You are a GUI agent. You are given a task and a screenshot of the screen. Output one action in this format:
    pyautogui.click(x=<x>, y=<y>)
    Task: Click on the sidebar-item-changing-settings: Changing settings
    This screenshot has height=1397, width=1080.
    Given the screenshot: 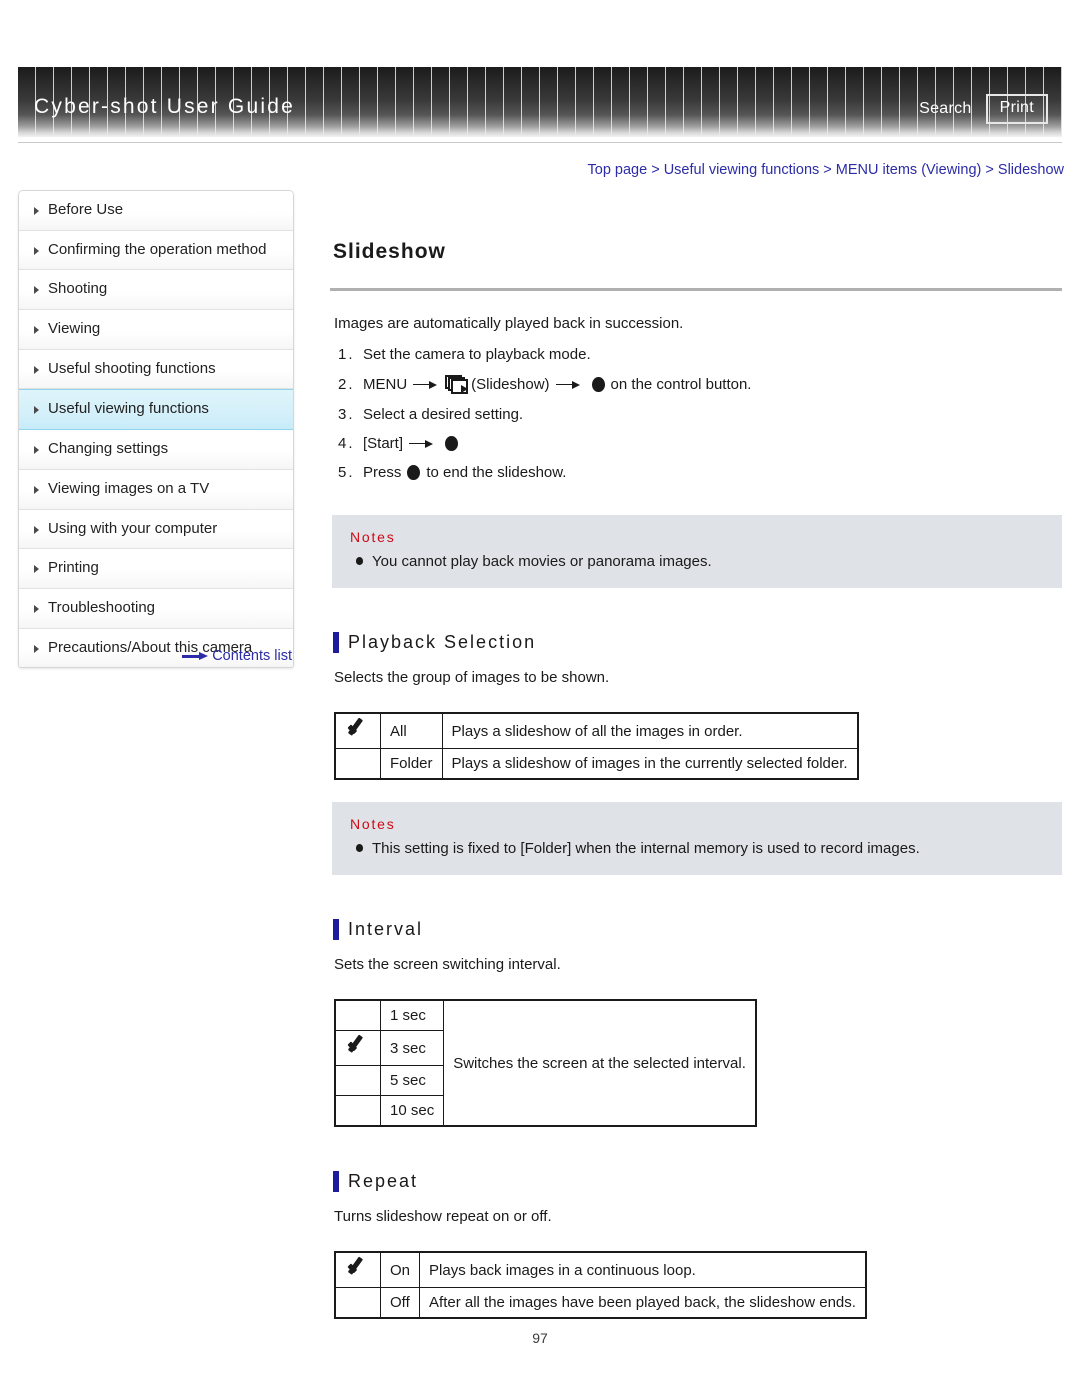 What is the action you would take?
    pyautogui.click(x=156, y=450)
    